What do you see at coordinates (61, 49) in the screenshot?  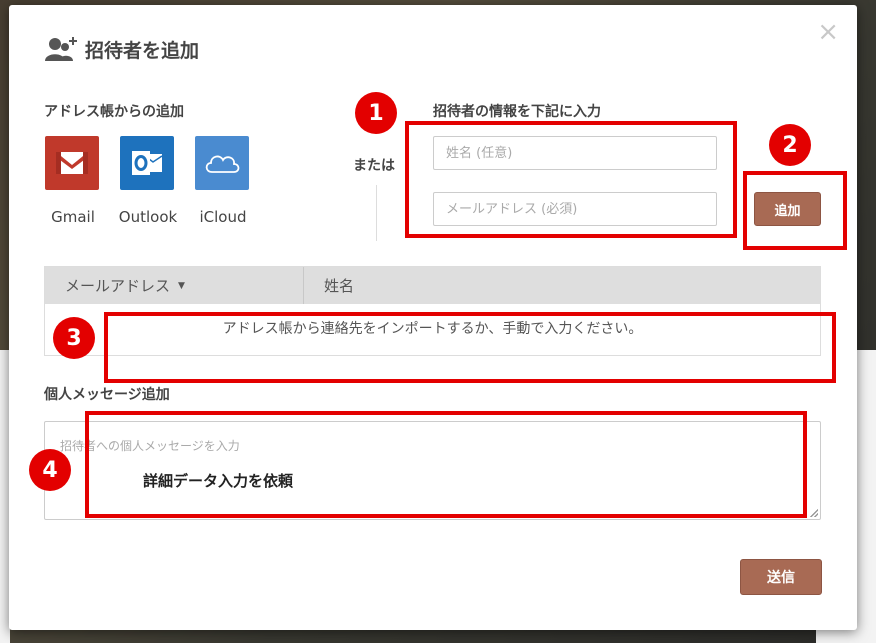 I see `add-user-icon` at bounding box center [61, 49].